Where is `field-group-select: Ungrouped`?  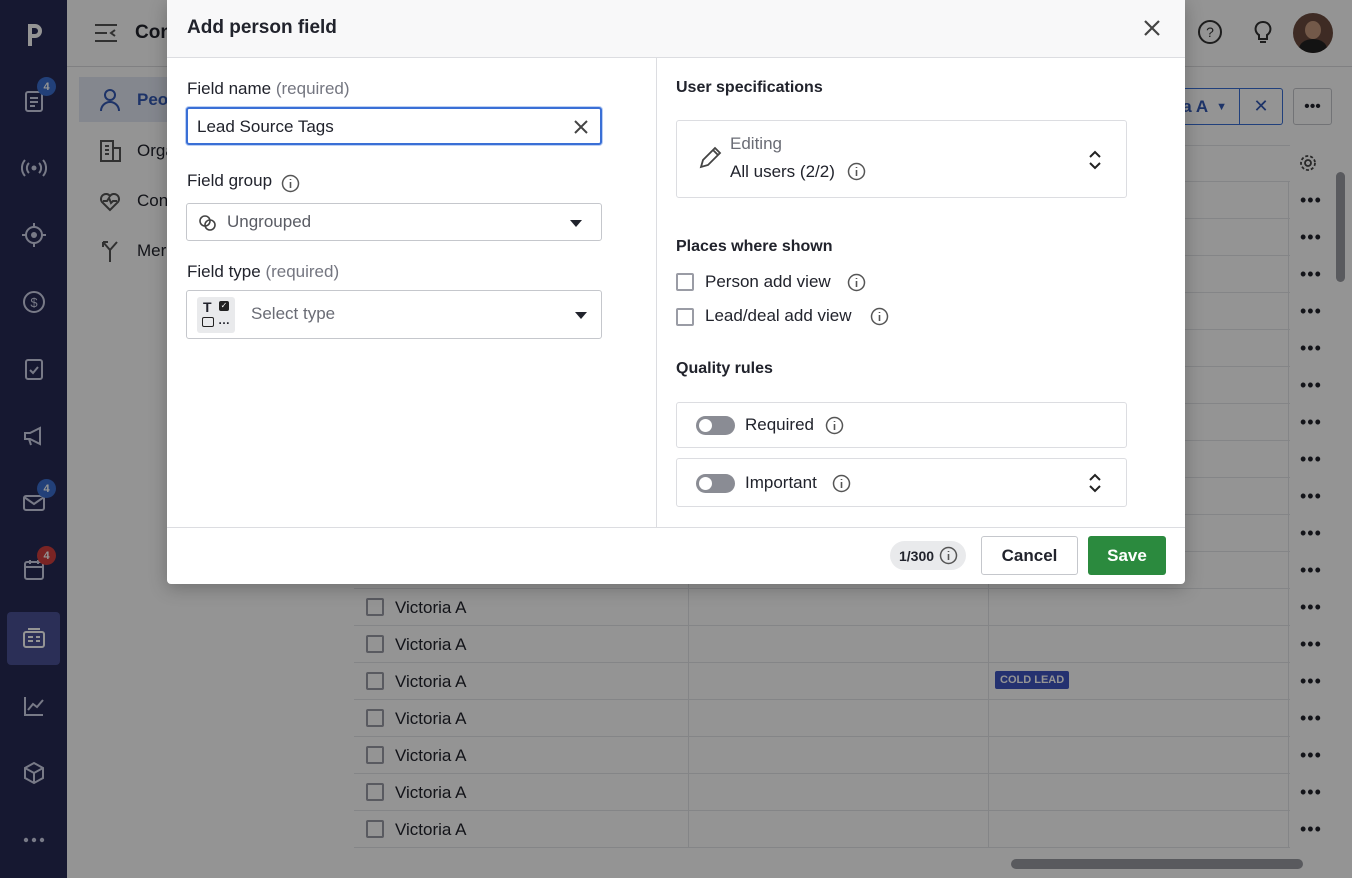
field-group-select: Ungrouped is located at coordinates (394, 222).